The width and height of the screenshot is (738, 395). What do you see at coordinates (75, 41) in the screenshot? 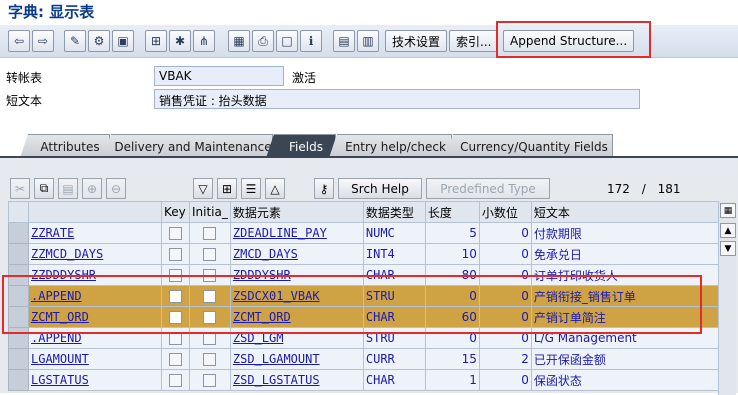
I see `edit-icon: ✎` at bounding box center [75, 41].